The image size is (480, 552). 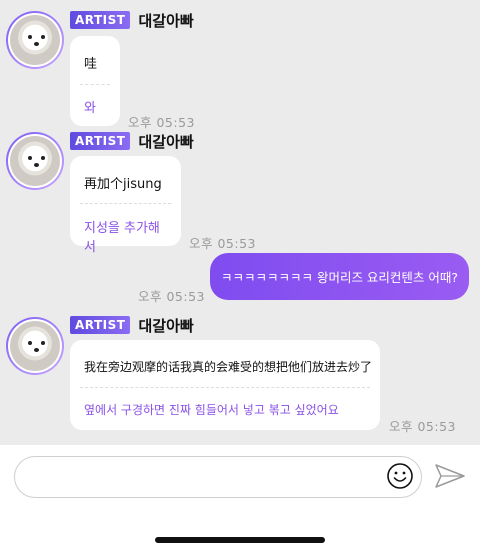 I want to click on message-input, so click(x=218, y=477).